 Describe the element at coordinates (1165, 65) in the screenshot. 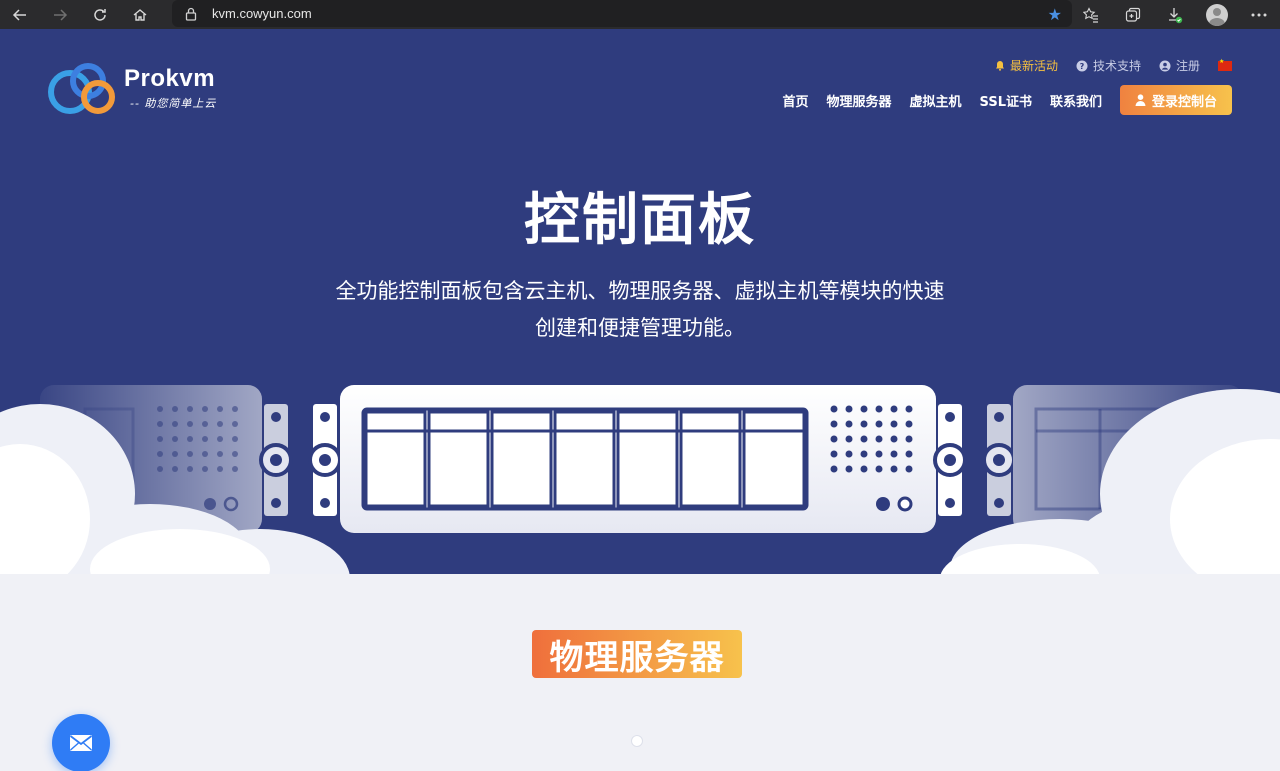

I see `user-circle-icon` at that location.